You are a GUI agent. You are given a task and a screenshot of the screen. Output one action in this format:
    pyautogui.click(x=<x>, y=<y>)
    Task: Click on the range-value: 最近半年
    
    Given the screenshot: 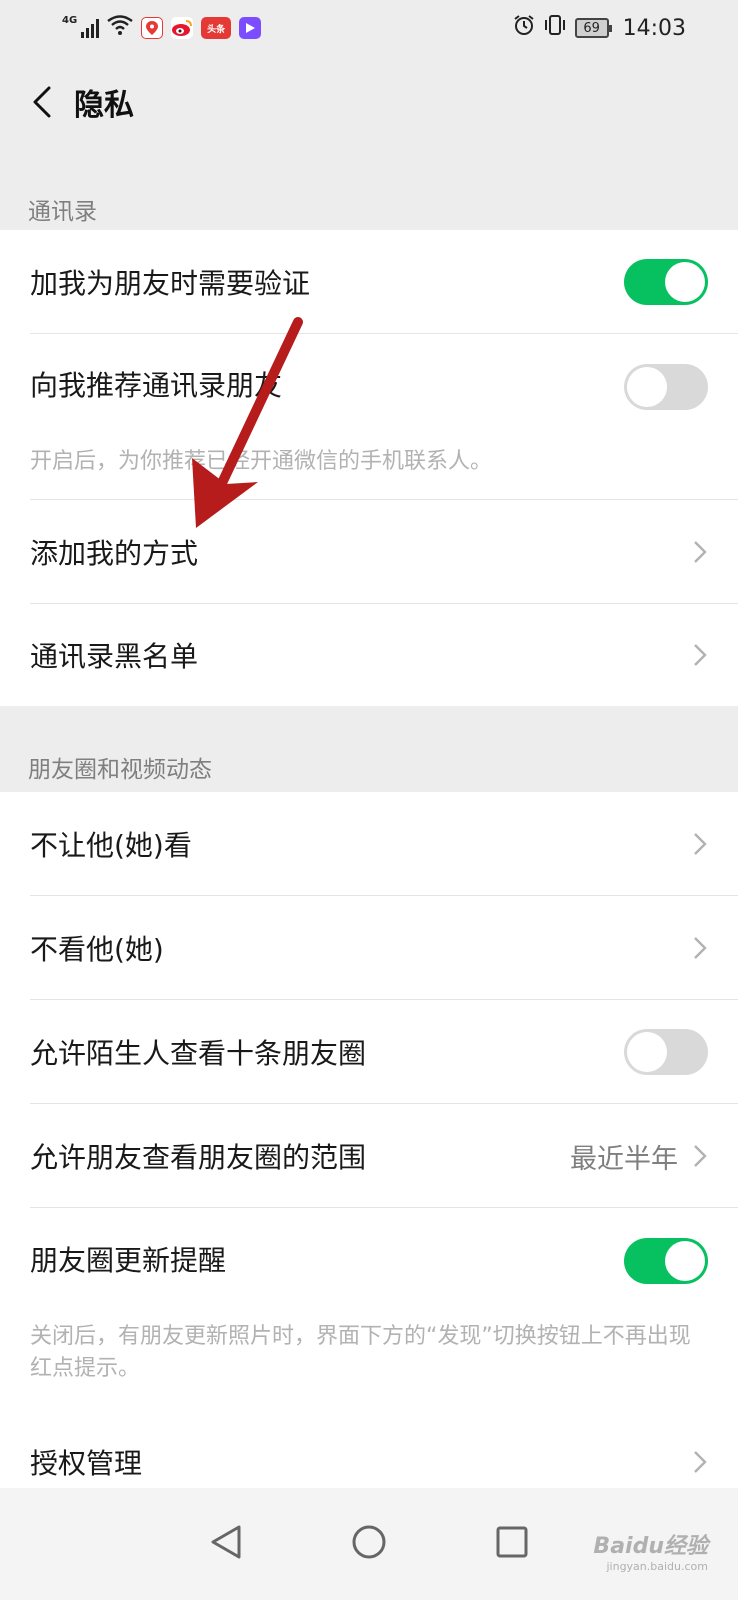 What is the action you would take?
    pyautogui.click(x=624, y=1159)
    